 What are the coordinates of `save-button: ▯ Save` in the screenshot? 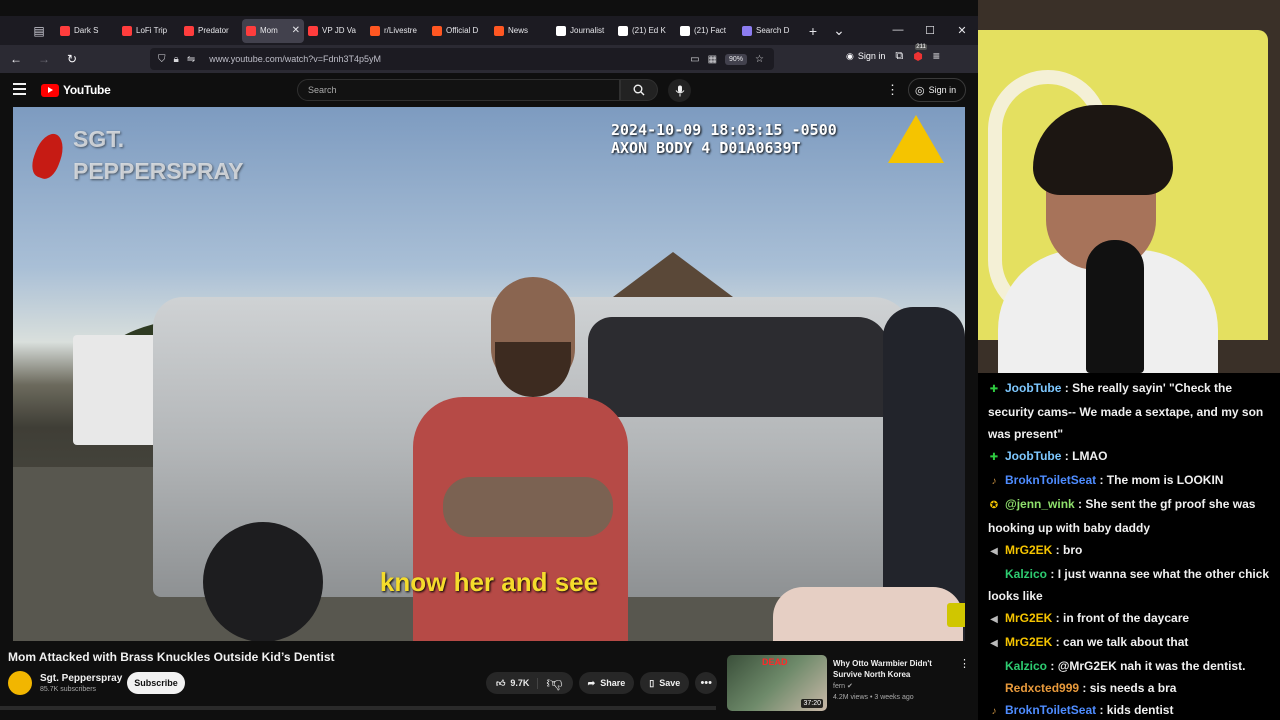 It's located at (665, 683).